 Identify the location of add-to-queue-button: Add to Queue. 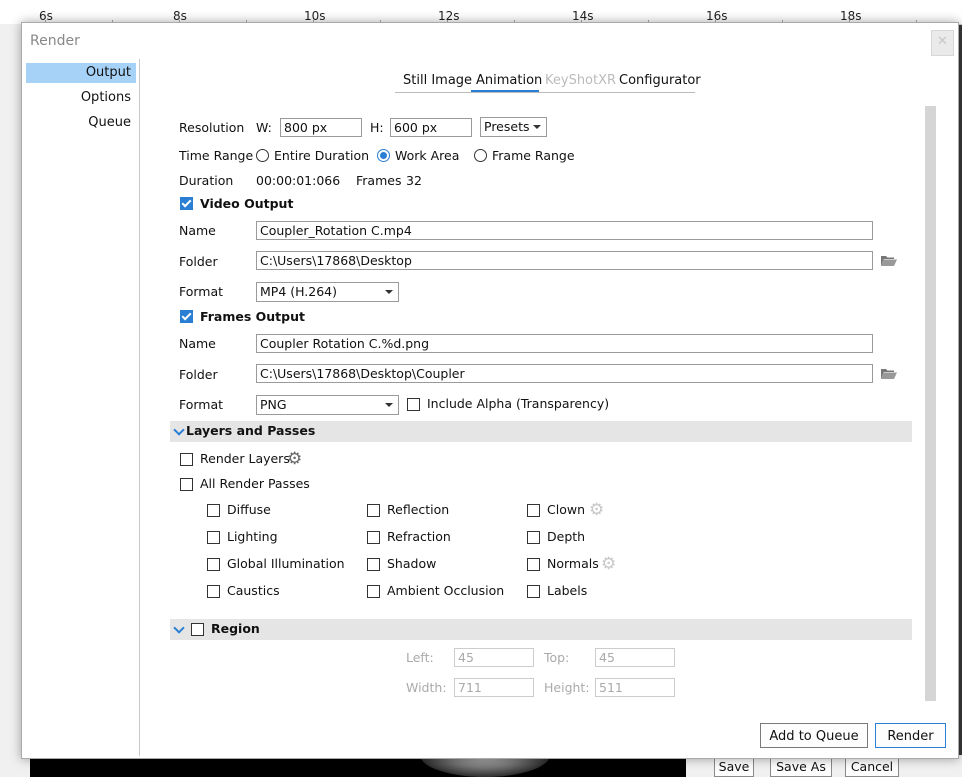
(814, 735).